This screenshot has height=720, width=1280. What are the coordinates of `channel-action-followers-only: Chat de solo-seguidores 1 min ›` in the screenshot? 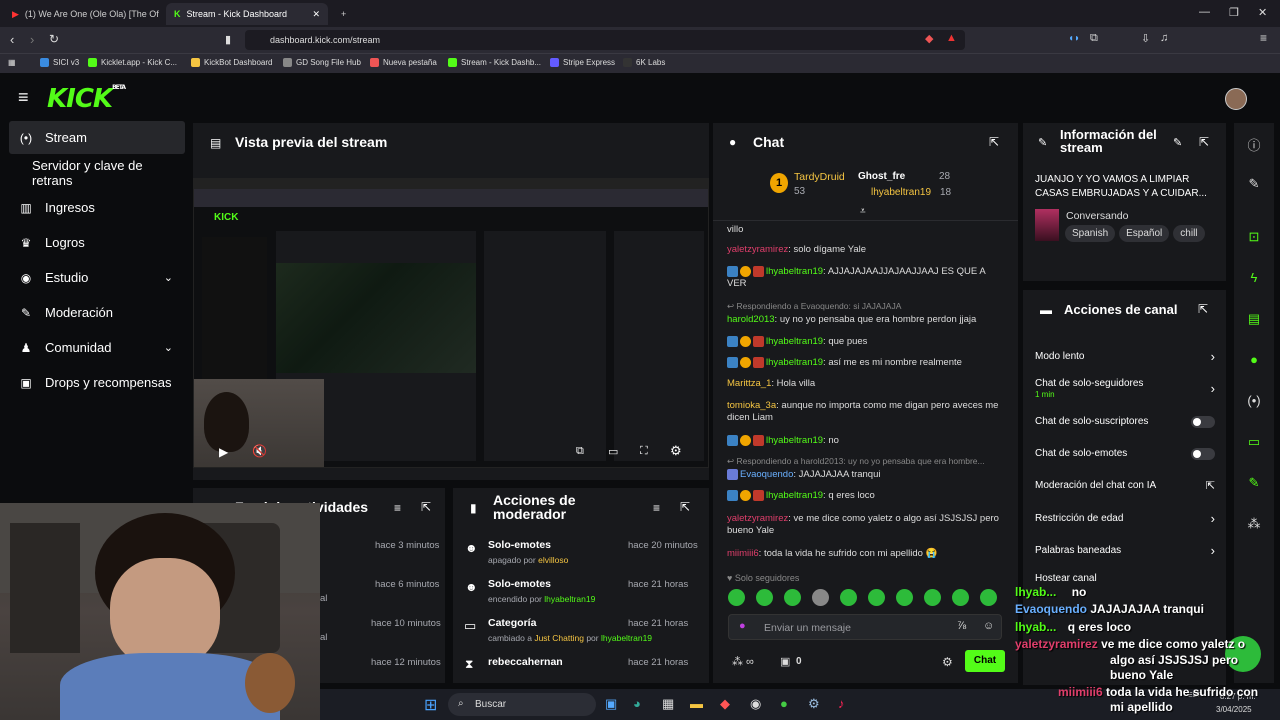 It's located at (1125, 389).